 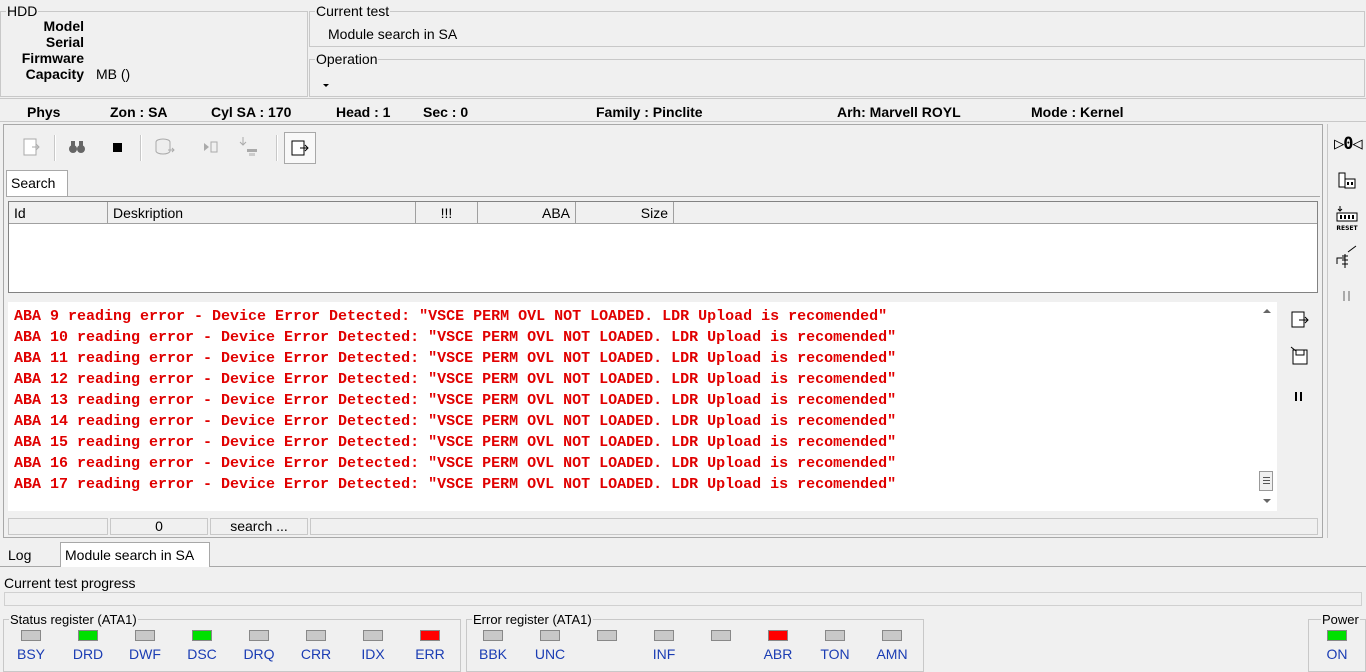 I want to click on error-register-group: Error register (ATA1), so click(x=695, y=642).